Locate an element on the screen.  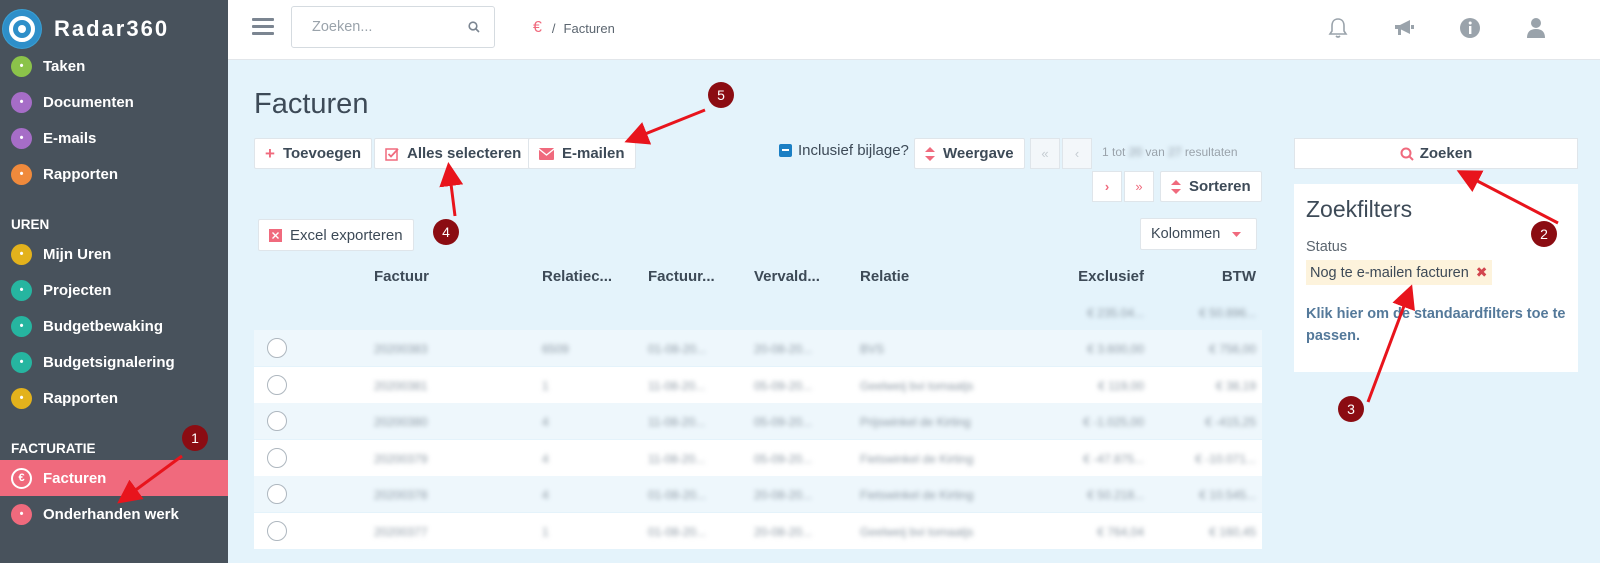
global-search-input is located at coordinates (387, 27).